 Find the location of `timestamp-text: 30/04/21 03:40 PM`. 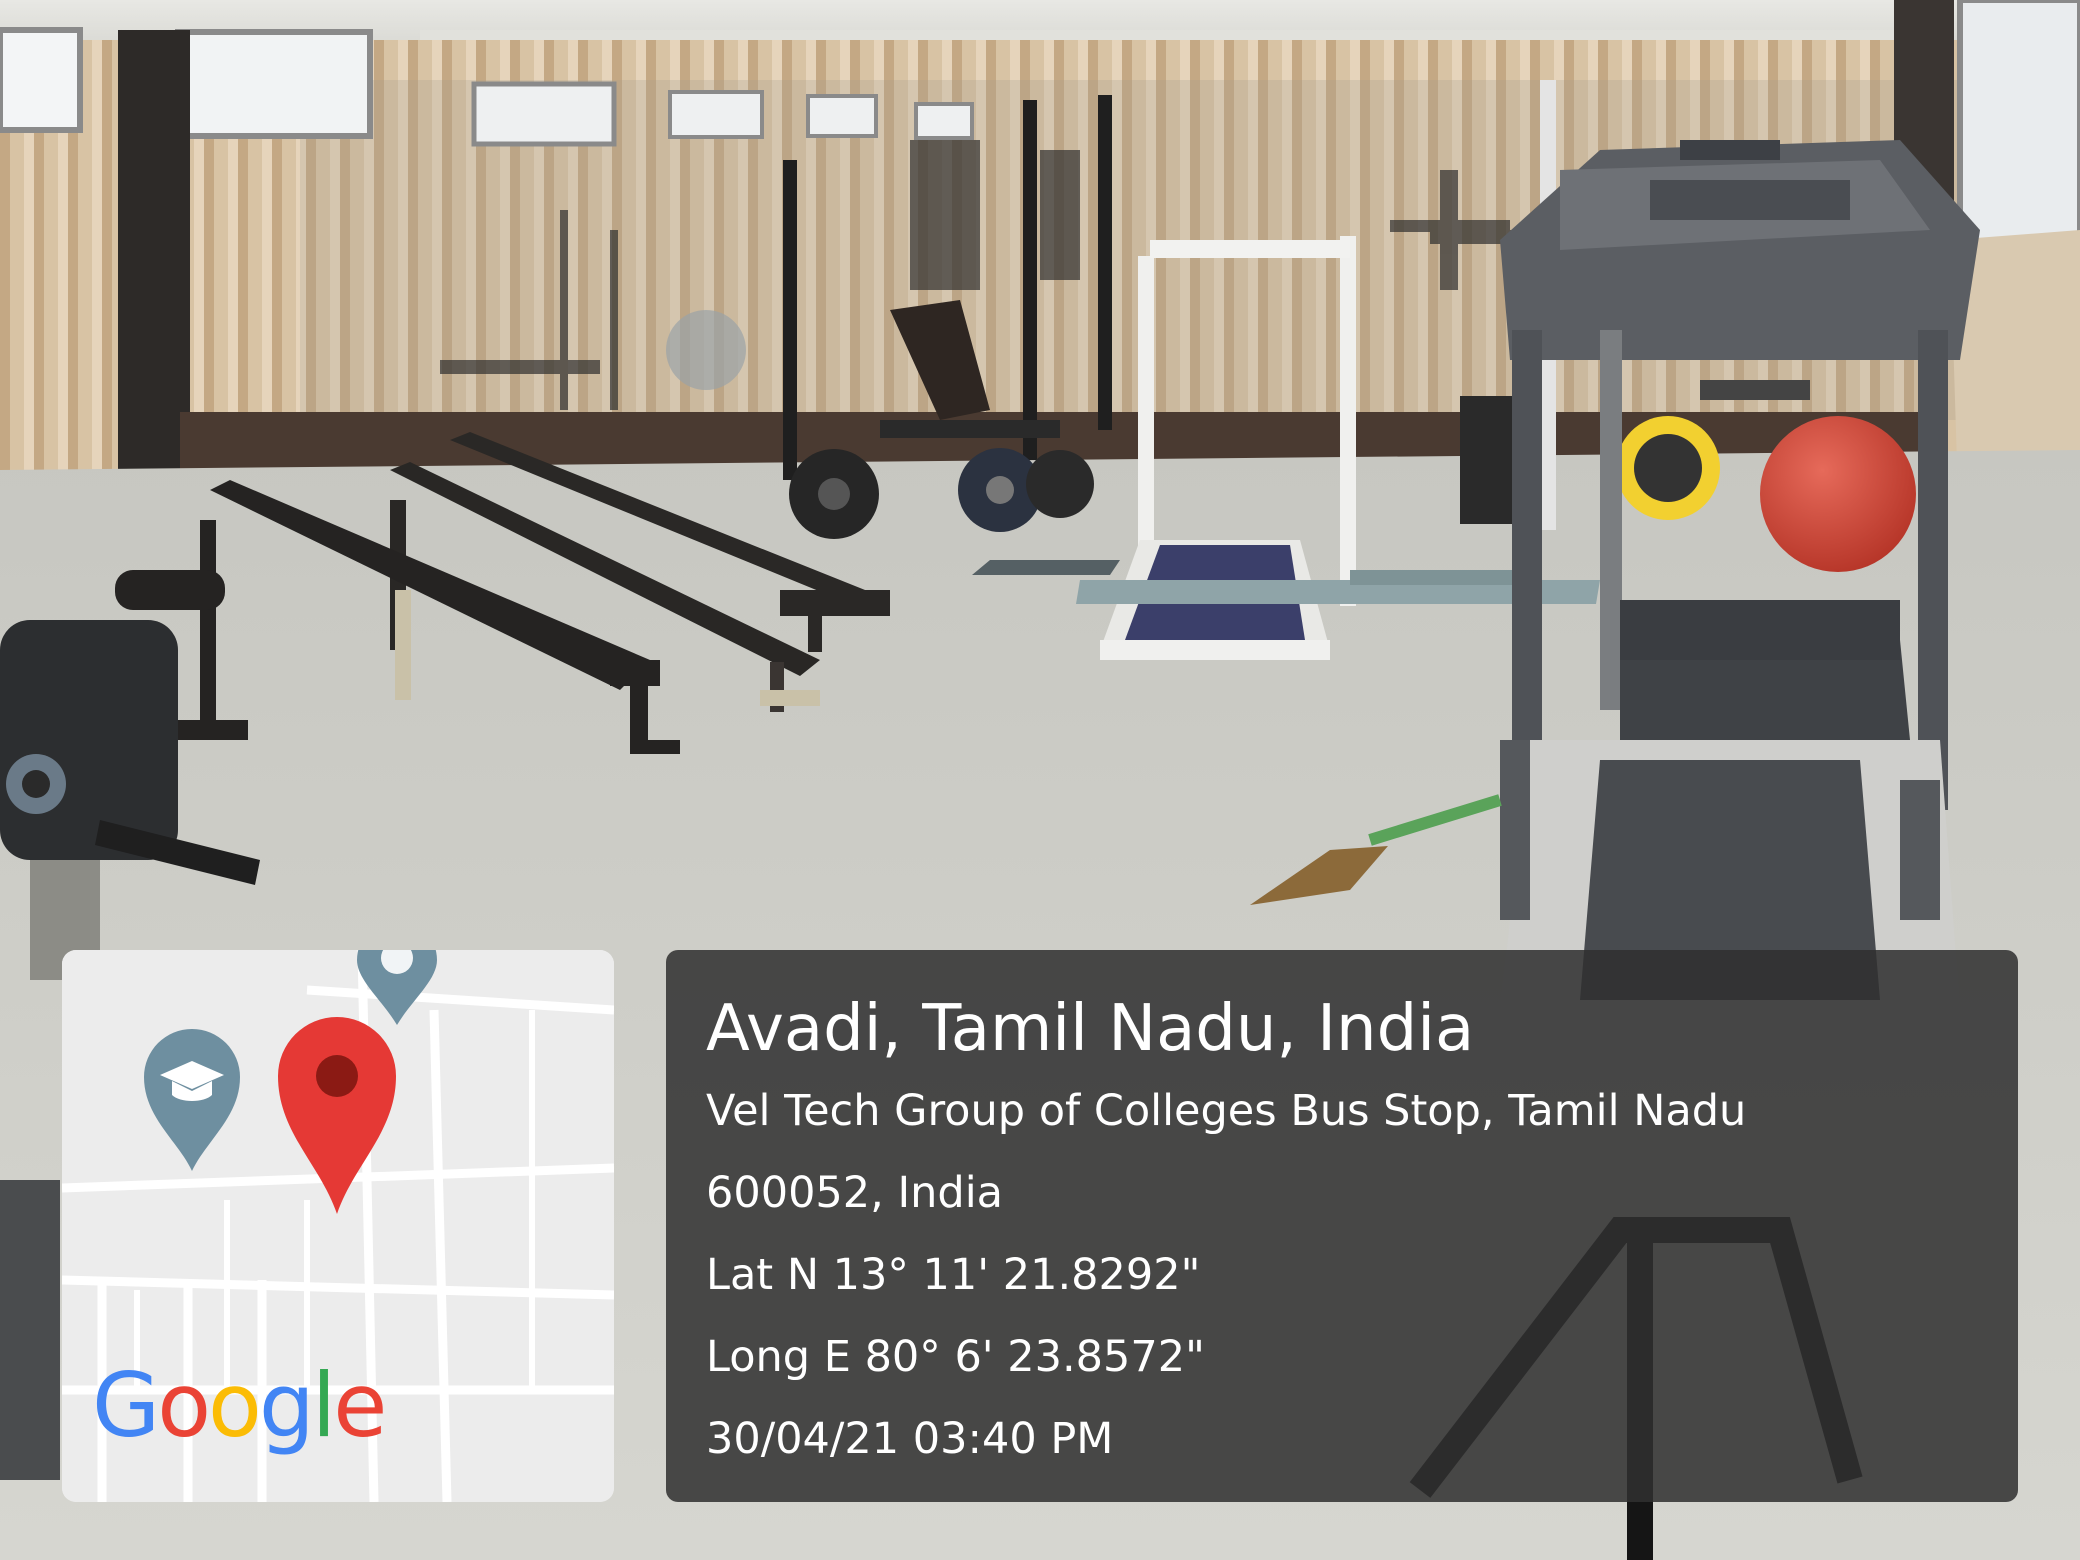

timestamp-text: 30/04/21 03:40 PM is located at coordinates (910, 1439).